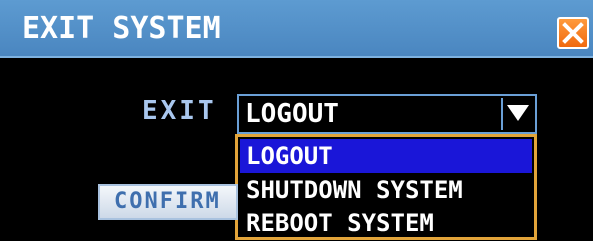 The width and height of the screenshot is (593, 241). I want to click on dropdown-toggle, so click(517, 114).